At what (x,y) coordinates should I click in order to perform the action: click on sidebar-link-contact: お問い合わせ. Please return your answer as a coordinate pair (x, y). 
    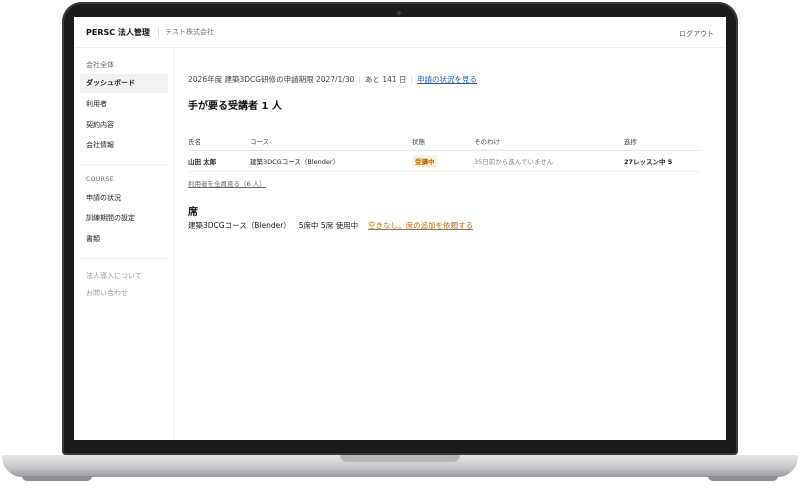
    Looking at the image, I should click on (107, 293).